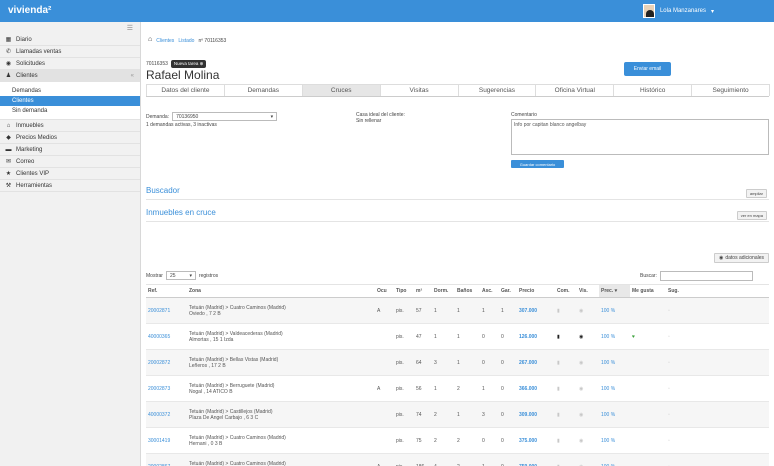 This screenshot has width=774, height=466. I want to click on buscador-title: Buscador, so click(163, 190).